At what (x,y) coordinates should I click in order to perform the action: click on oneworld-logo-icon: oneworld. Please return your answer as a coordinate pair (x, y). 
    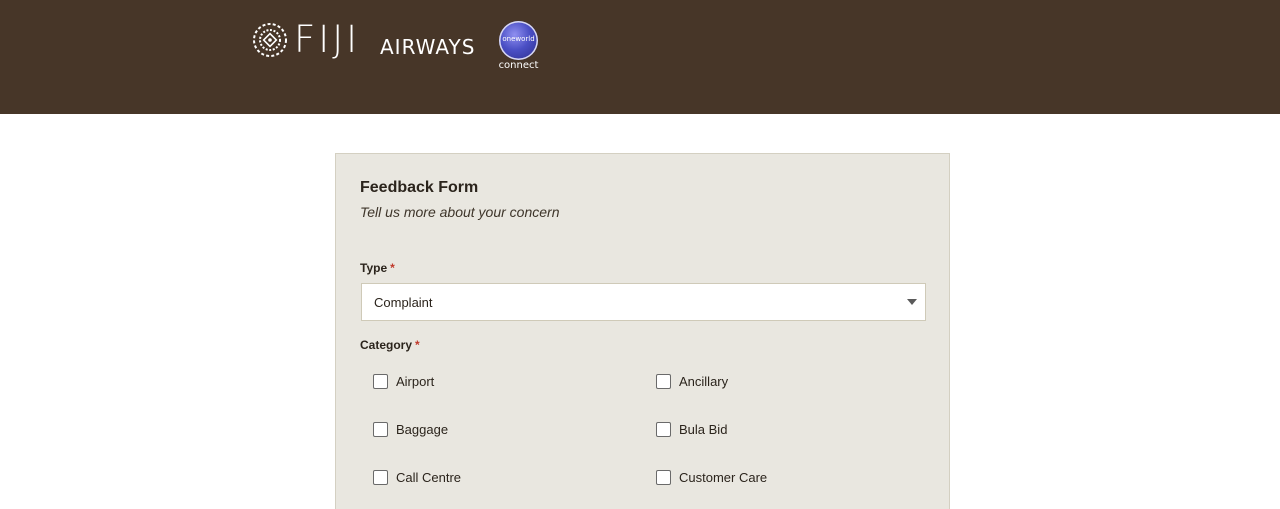
    Looking at the image, I should click on (518, 40).